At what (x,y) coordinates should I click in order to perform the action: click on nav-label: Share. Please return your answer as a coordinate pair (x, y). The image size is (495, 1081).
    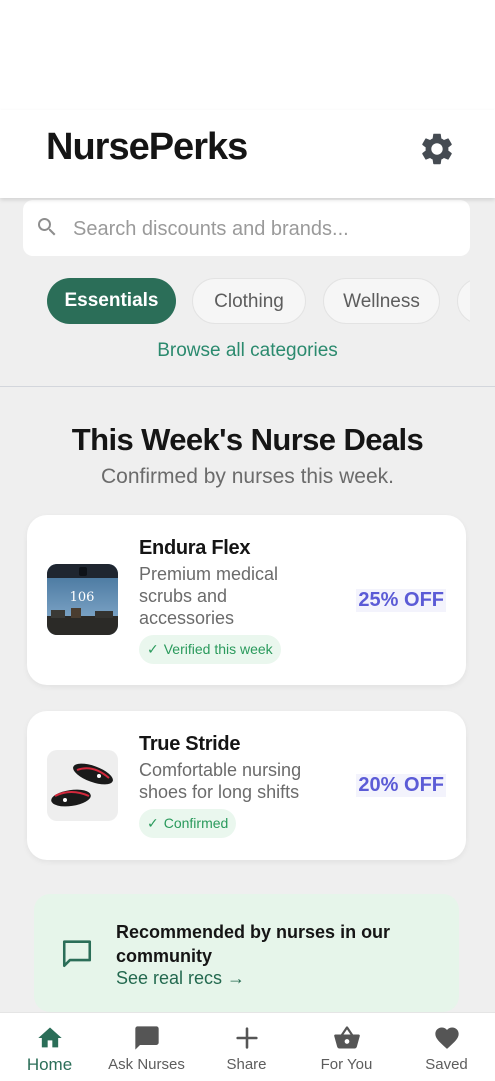
    Looking at the image, I should click on (246, 1064).